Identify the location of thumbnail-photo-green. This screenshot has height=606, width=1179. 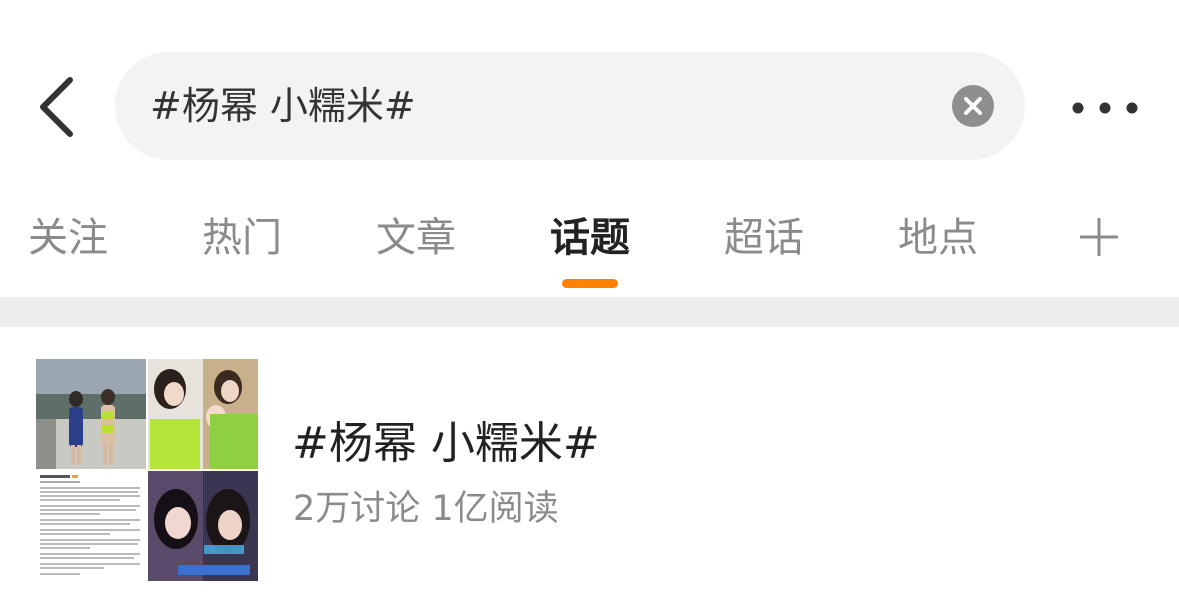
(203, 414).